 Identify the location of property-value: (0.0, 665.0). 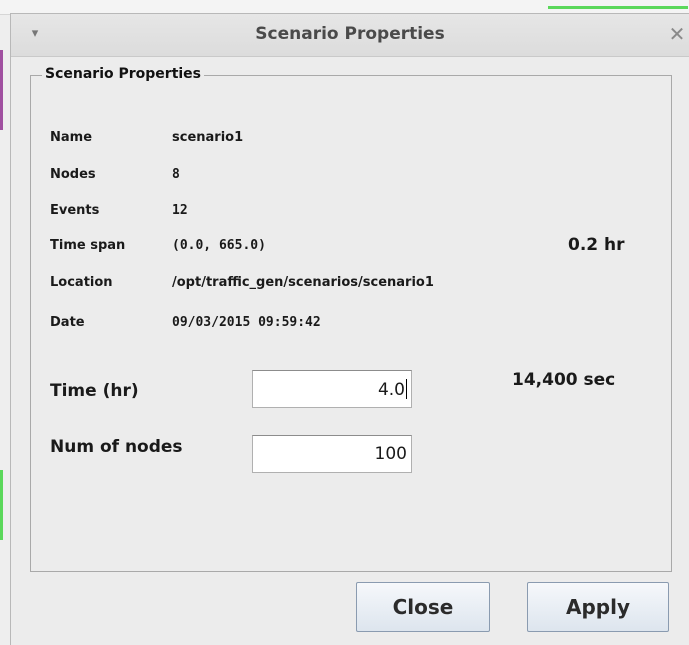
(219, 245).